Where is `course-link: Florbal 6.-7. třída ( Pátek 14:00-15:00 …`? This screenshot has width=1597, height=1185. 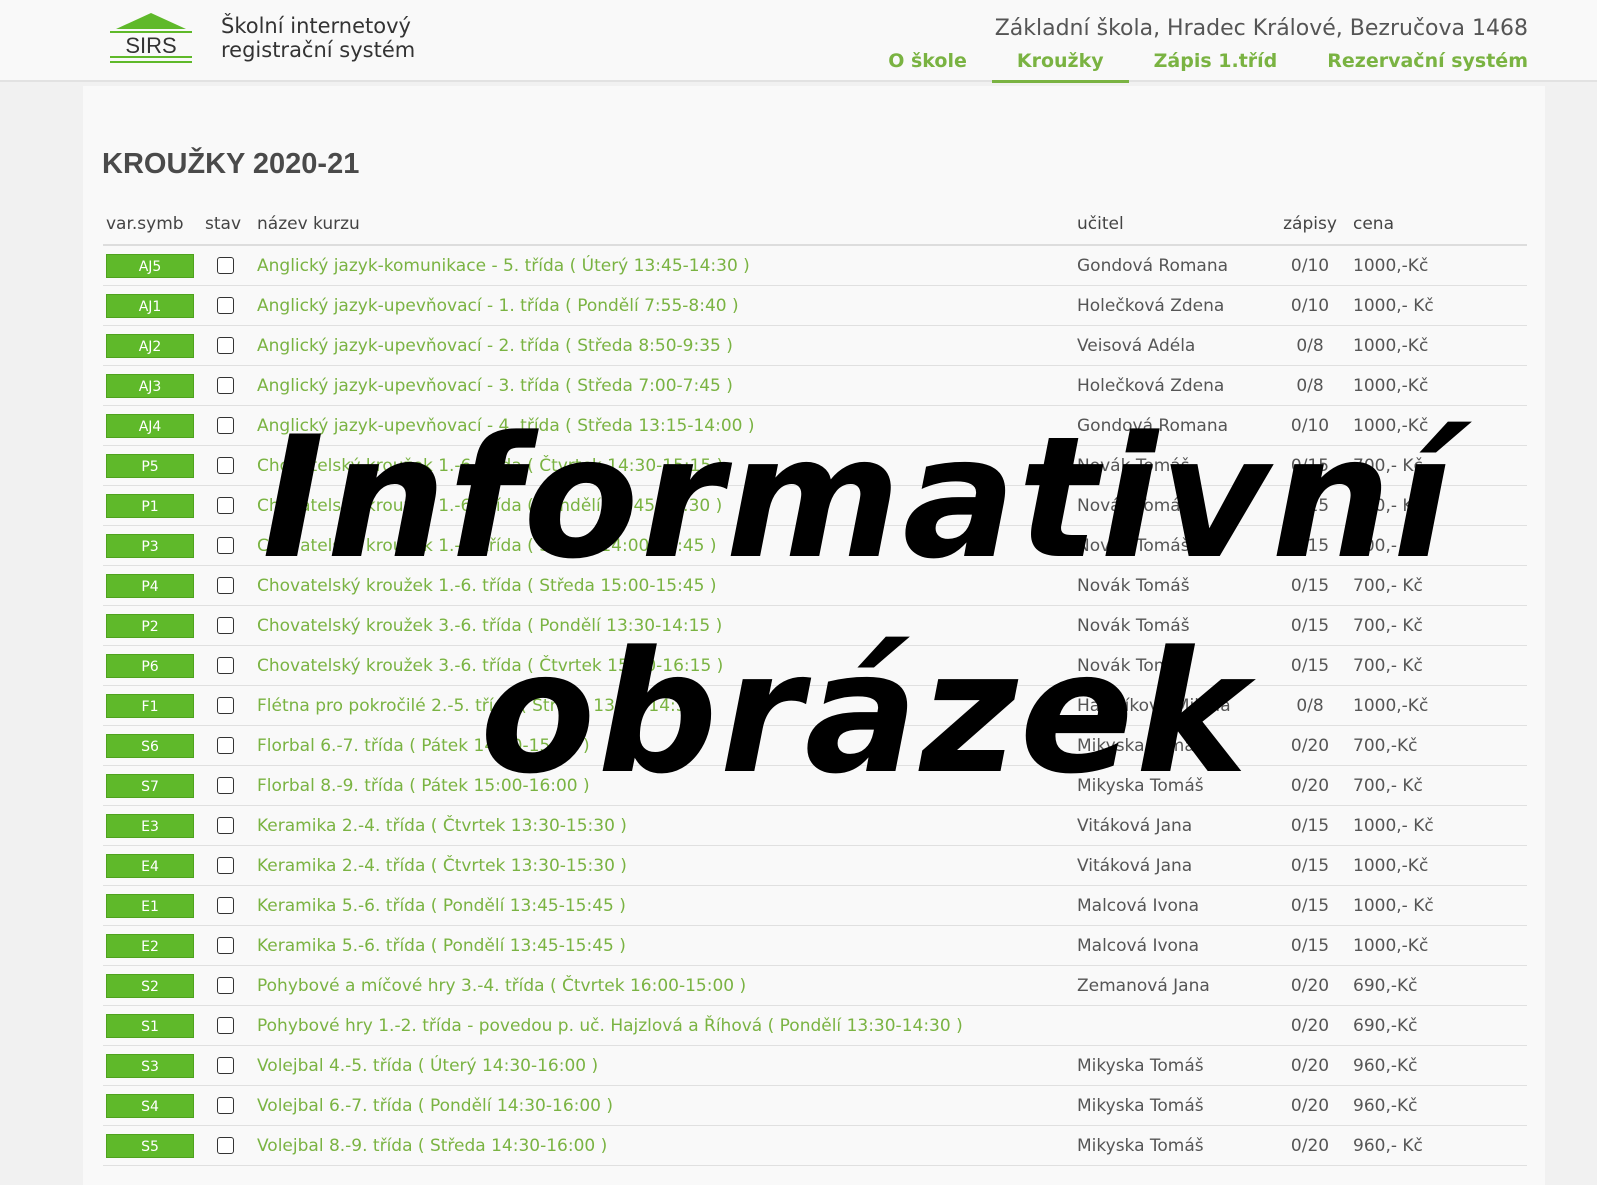
course-link: Florbal 6.-7. třída ( Pátek 14:00-15:00 … is located at coordinates (423, 746).